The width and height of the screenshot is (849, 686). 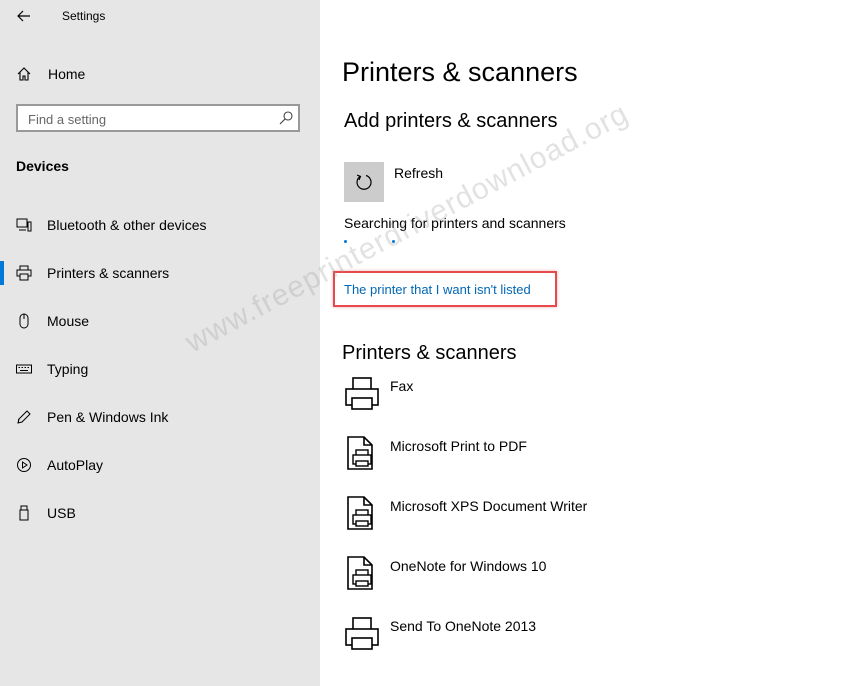 What do you see at coordinates (24, 225) in the screenshot?
I see `bluetooth-devices-icon` at bounding box center [24, 225].